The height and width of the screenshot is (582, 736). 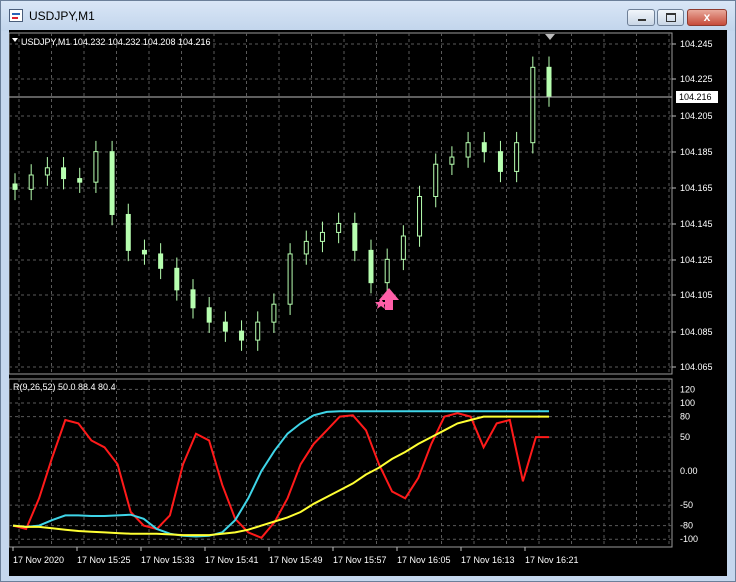 I want to click on dropdown-icon, so click(x=15, y=40).